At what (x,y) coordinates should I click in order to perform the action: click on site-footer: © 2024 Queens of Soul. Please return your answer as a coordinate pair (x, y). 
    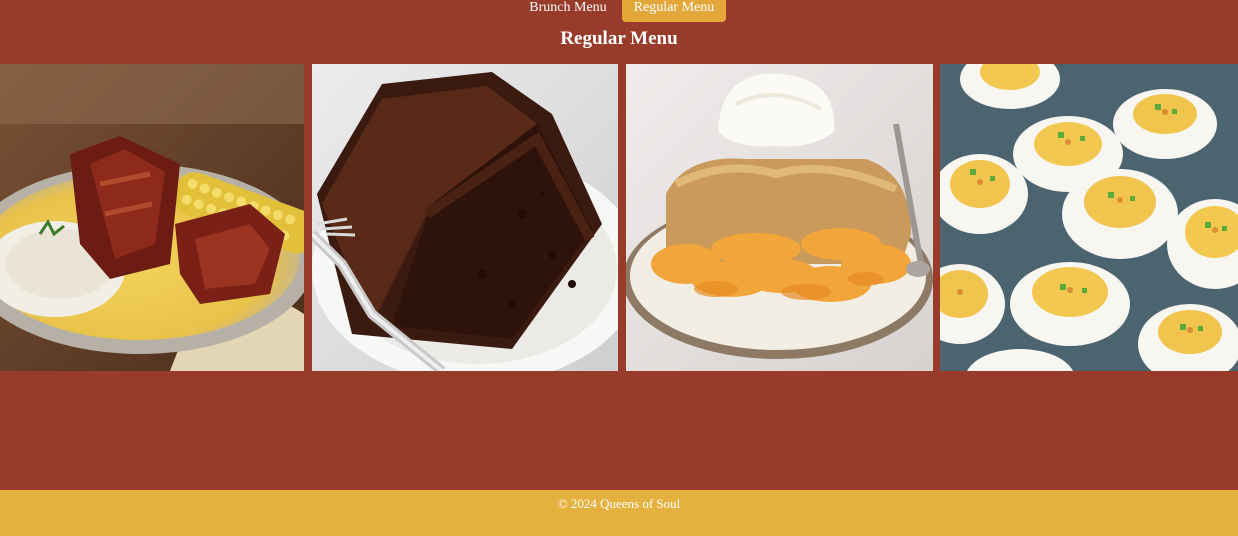
    Looking at the image, I should click on (619, 513).